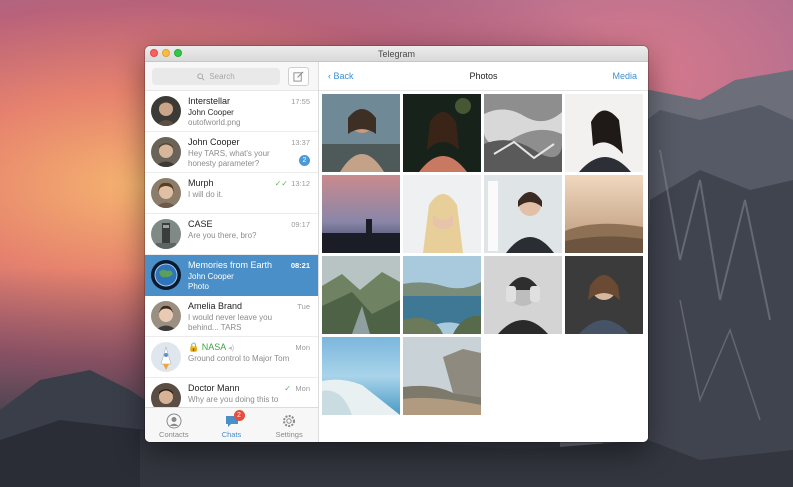  I want to click on chat-preview: Photo, so click(198, 286).